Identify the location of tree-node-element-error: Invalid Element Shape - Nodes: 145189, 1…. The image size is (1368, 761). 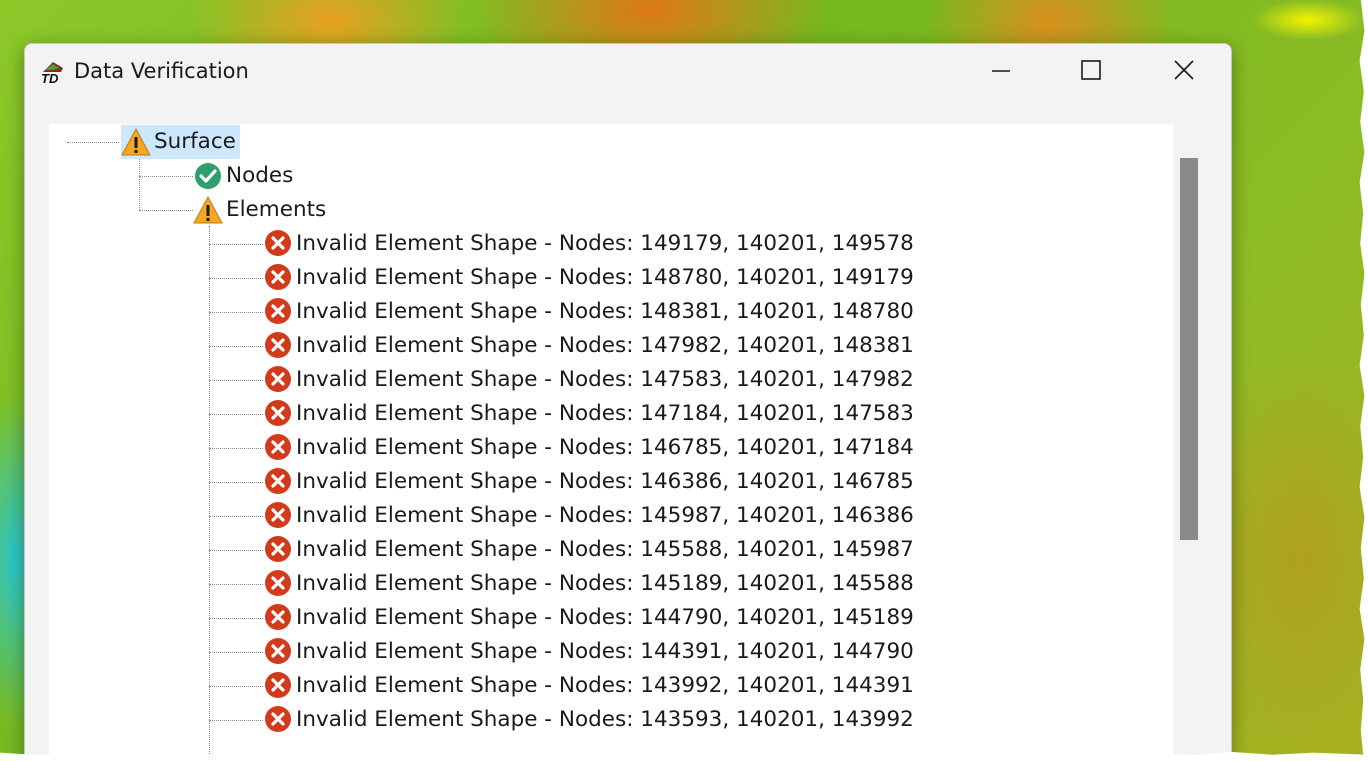
(590, 584).